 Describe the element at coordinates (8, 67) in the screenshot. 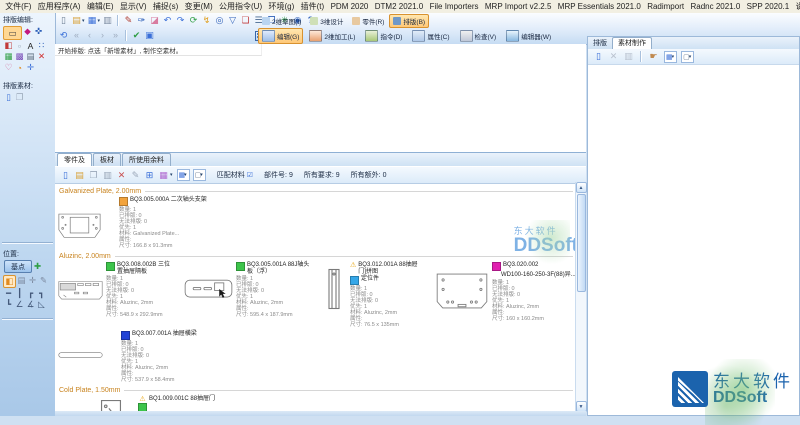

I see `heart-tool-icon: ♡` at that location.